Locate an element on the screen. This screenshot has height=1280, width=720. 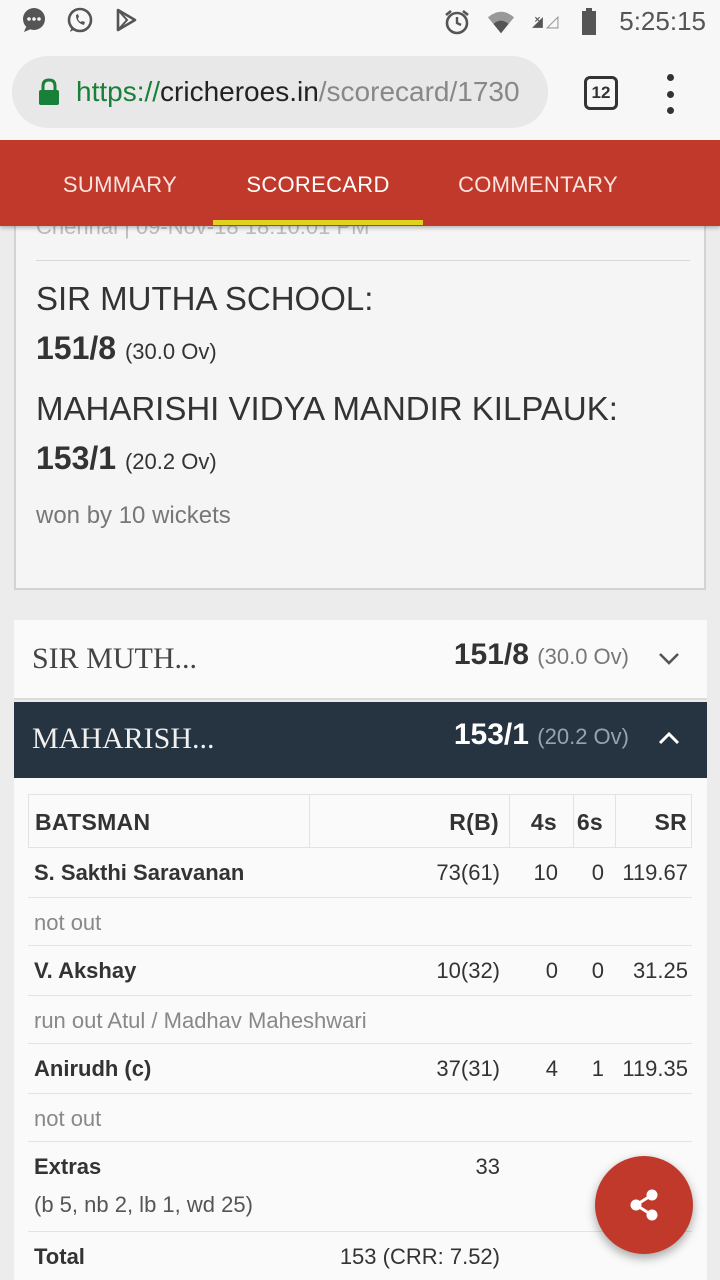
dismissal-text: run out Atul / Madhav Maheshwari is located at coordinates (200, 1020).